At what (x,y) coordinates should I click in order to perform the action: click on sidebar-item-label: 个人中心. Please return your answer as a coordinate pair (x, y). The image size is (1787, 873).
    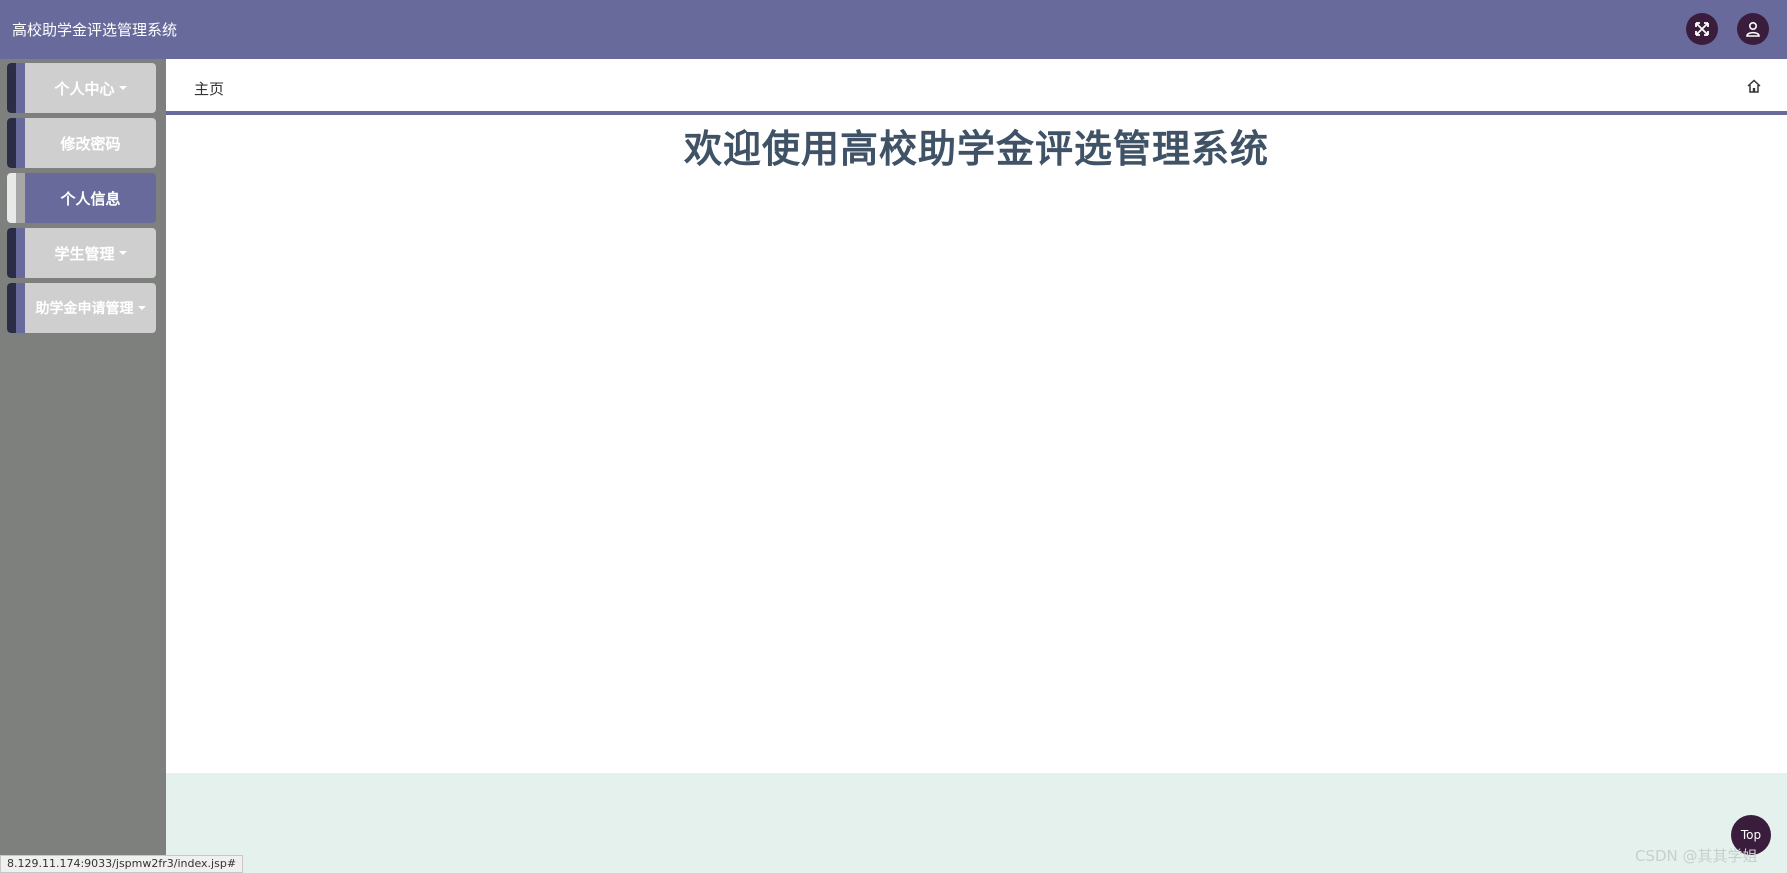
    Looking at the image, I should click on (84, 88).